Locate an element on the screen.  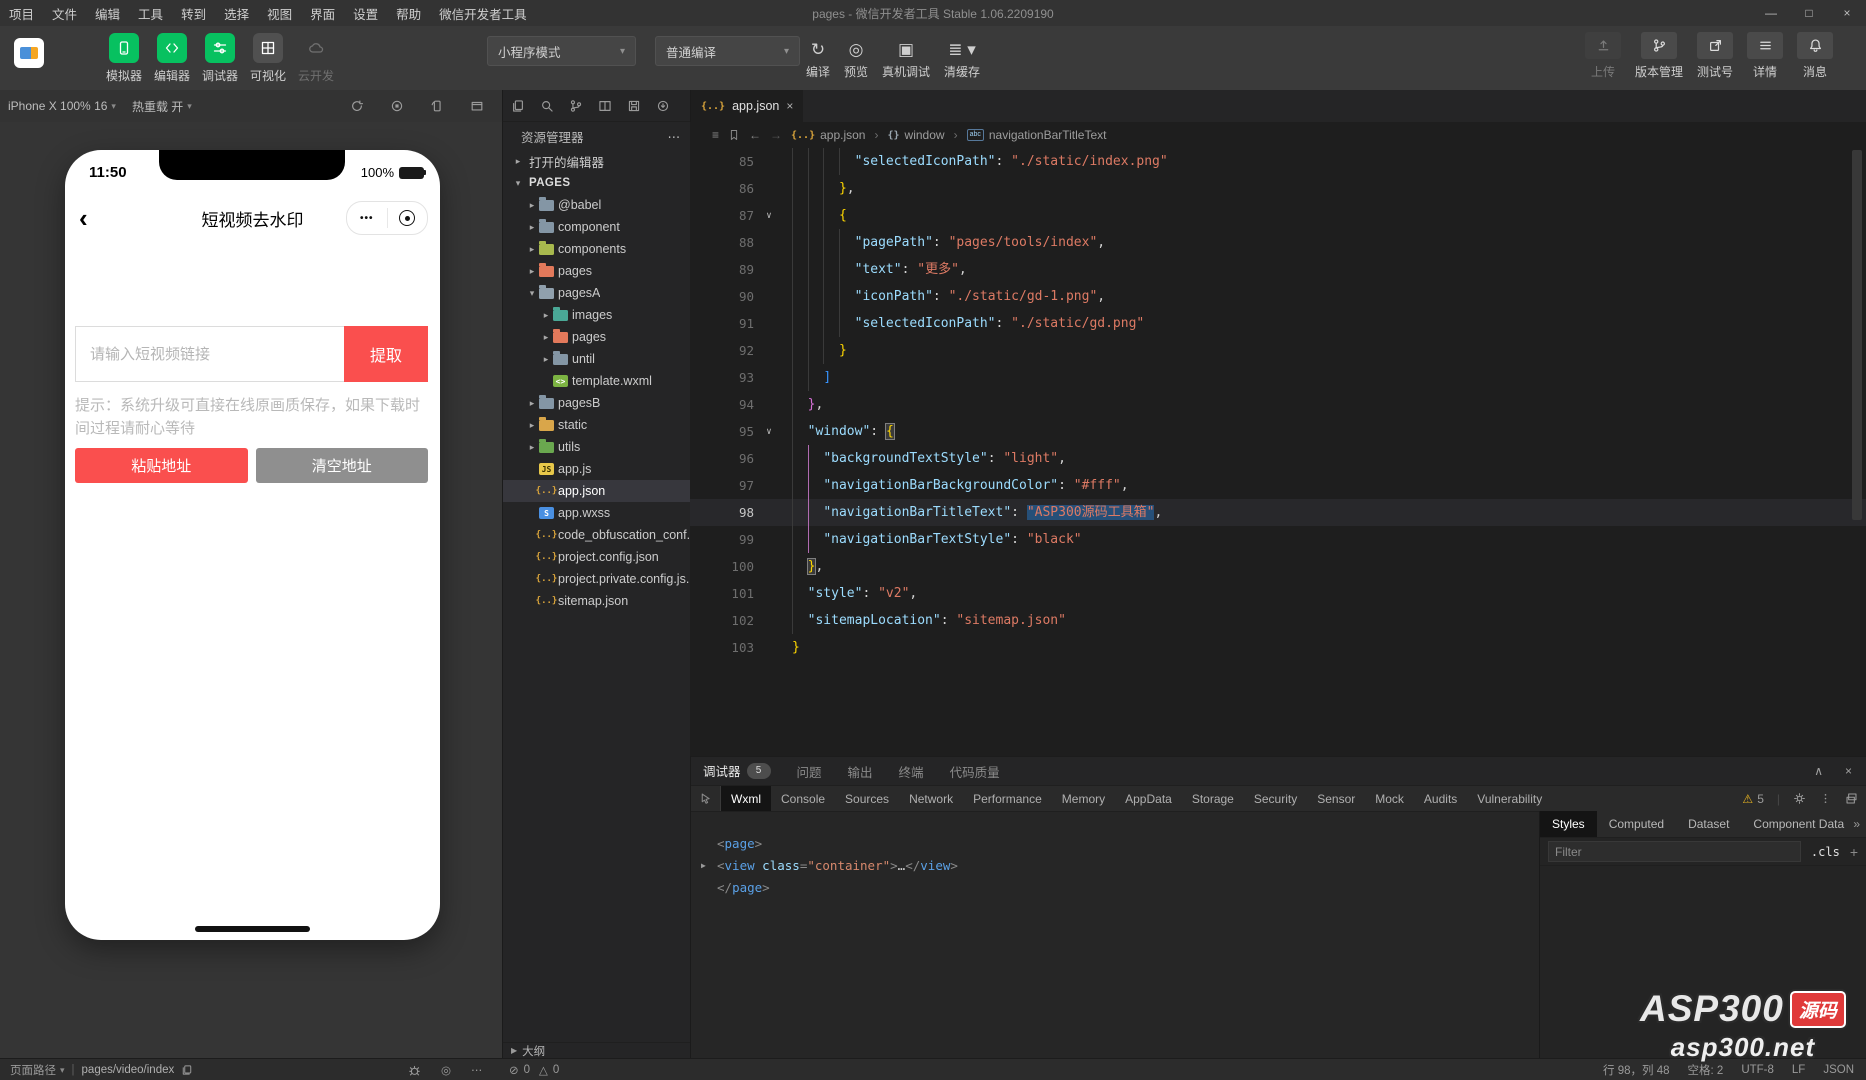
toolbar-right-3: 详情 is located at coordinates (1765, 56).